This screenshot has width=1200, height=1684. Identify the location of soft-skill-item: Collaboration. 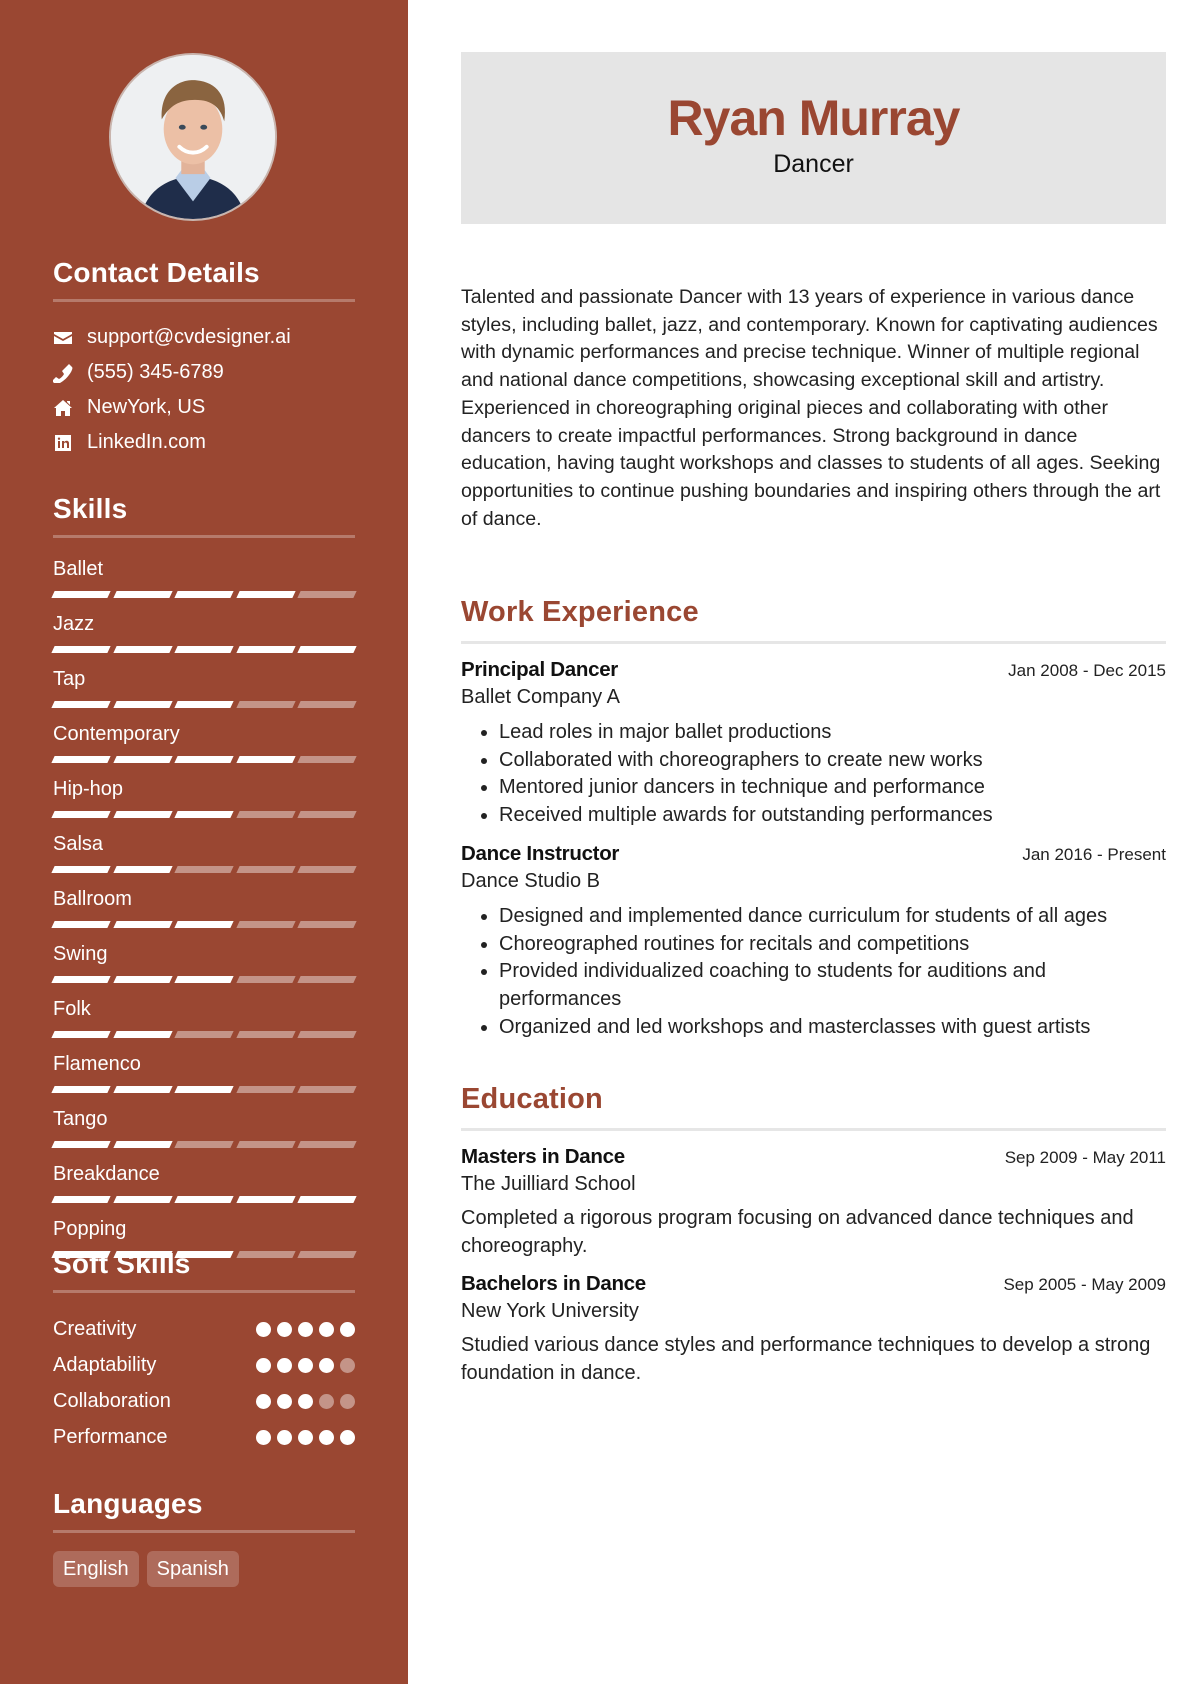
(204, 1401).